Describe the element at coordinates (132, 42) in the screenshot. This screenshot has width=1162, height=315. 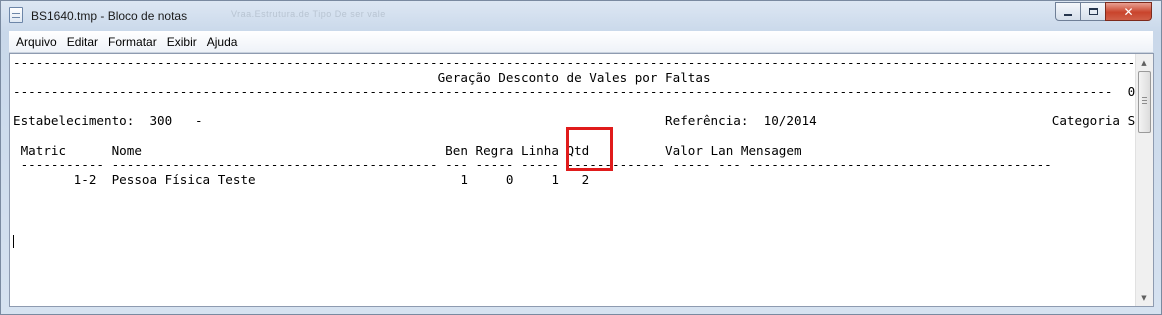
I see `menu-formatar: Formatar` at that location.